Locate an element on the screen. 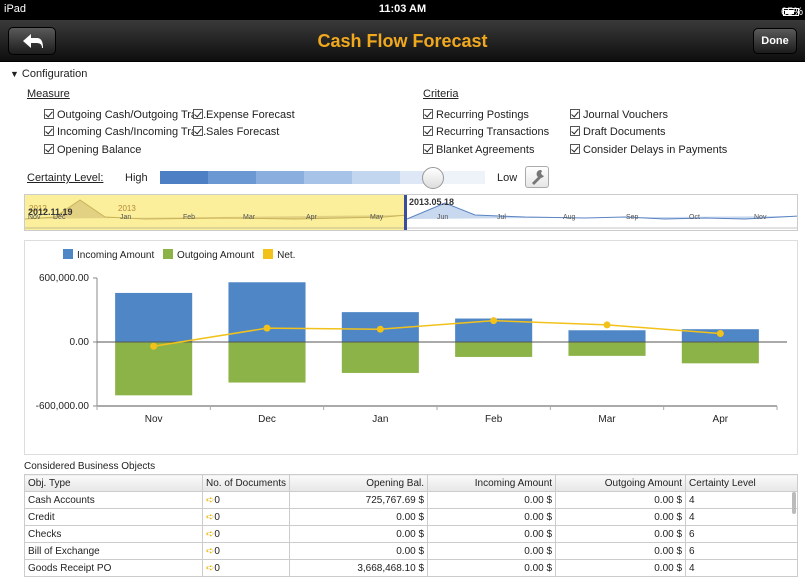  table-row: Credit ➪0 0.00 $0.00 $0.00 $4 is located at coordinates (411, 517).